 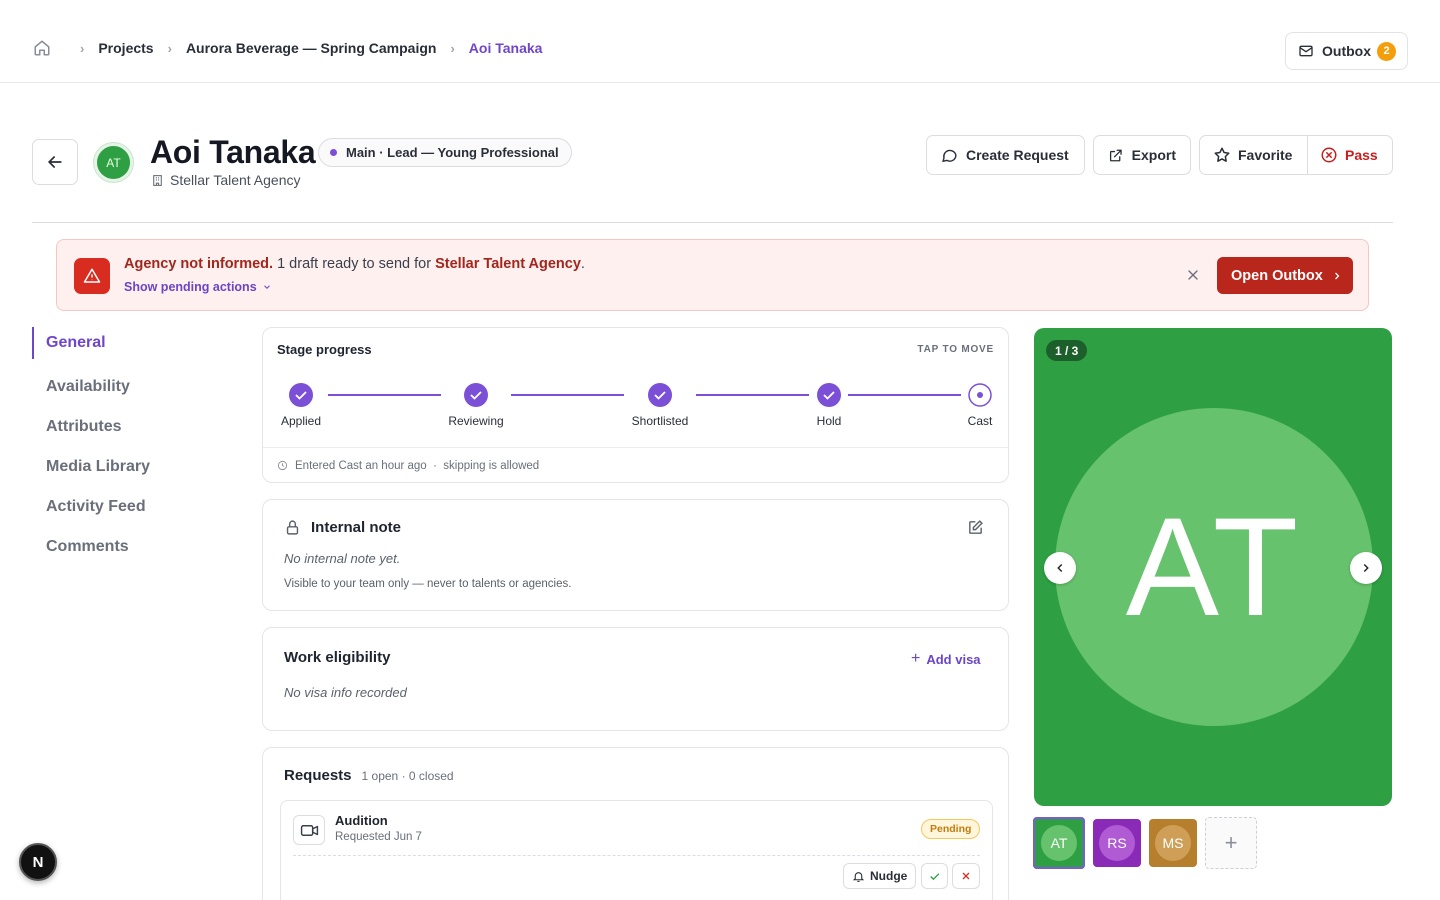 What do you see at coordinates (378, 837) in the screenshot?
I see `request-date: Requested Jun 7` at bounding box center [378, 837].